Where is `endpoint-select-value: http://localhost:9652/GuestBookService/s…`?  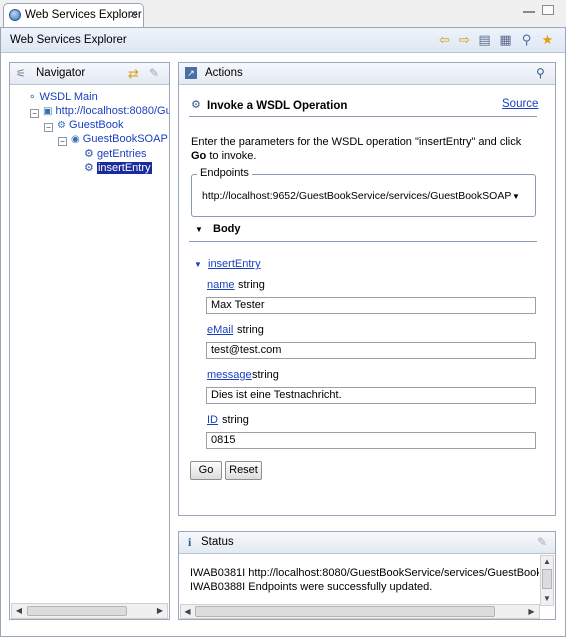 endpoint-select-value: http://localhost:9652/GuestBookService/s… is located at coordinates (357, 196).